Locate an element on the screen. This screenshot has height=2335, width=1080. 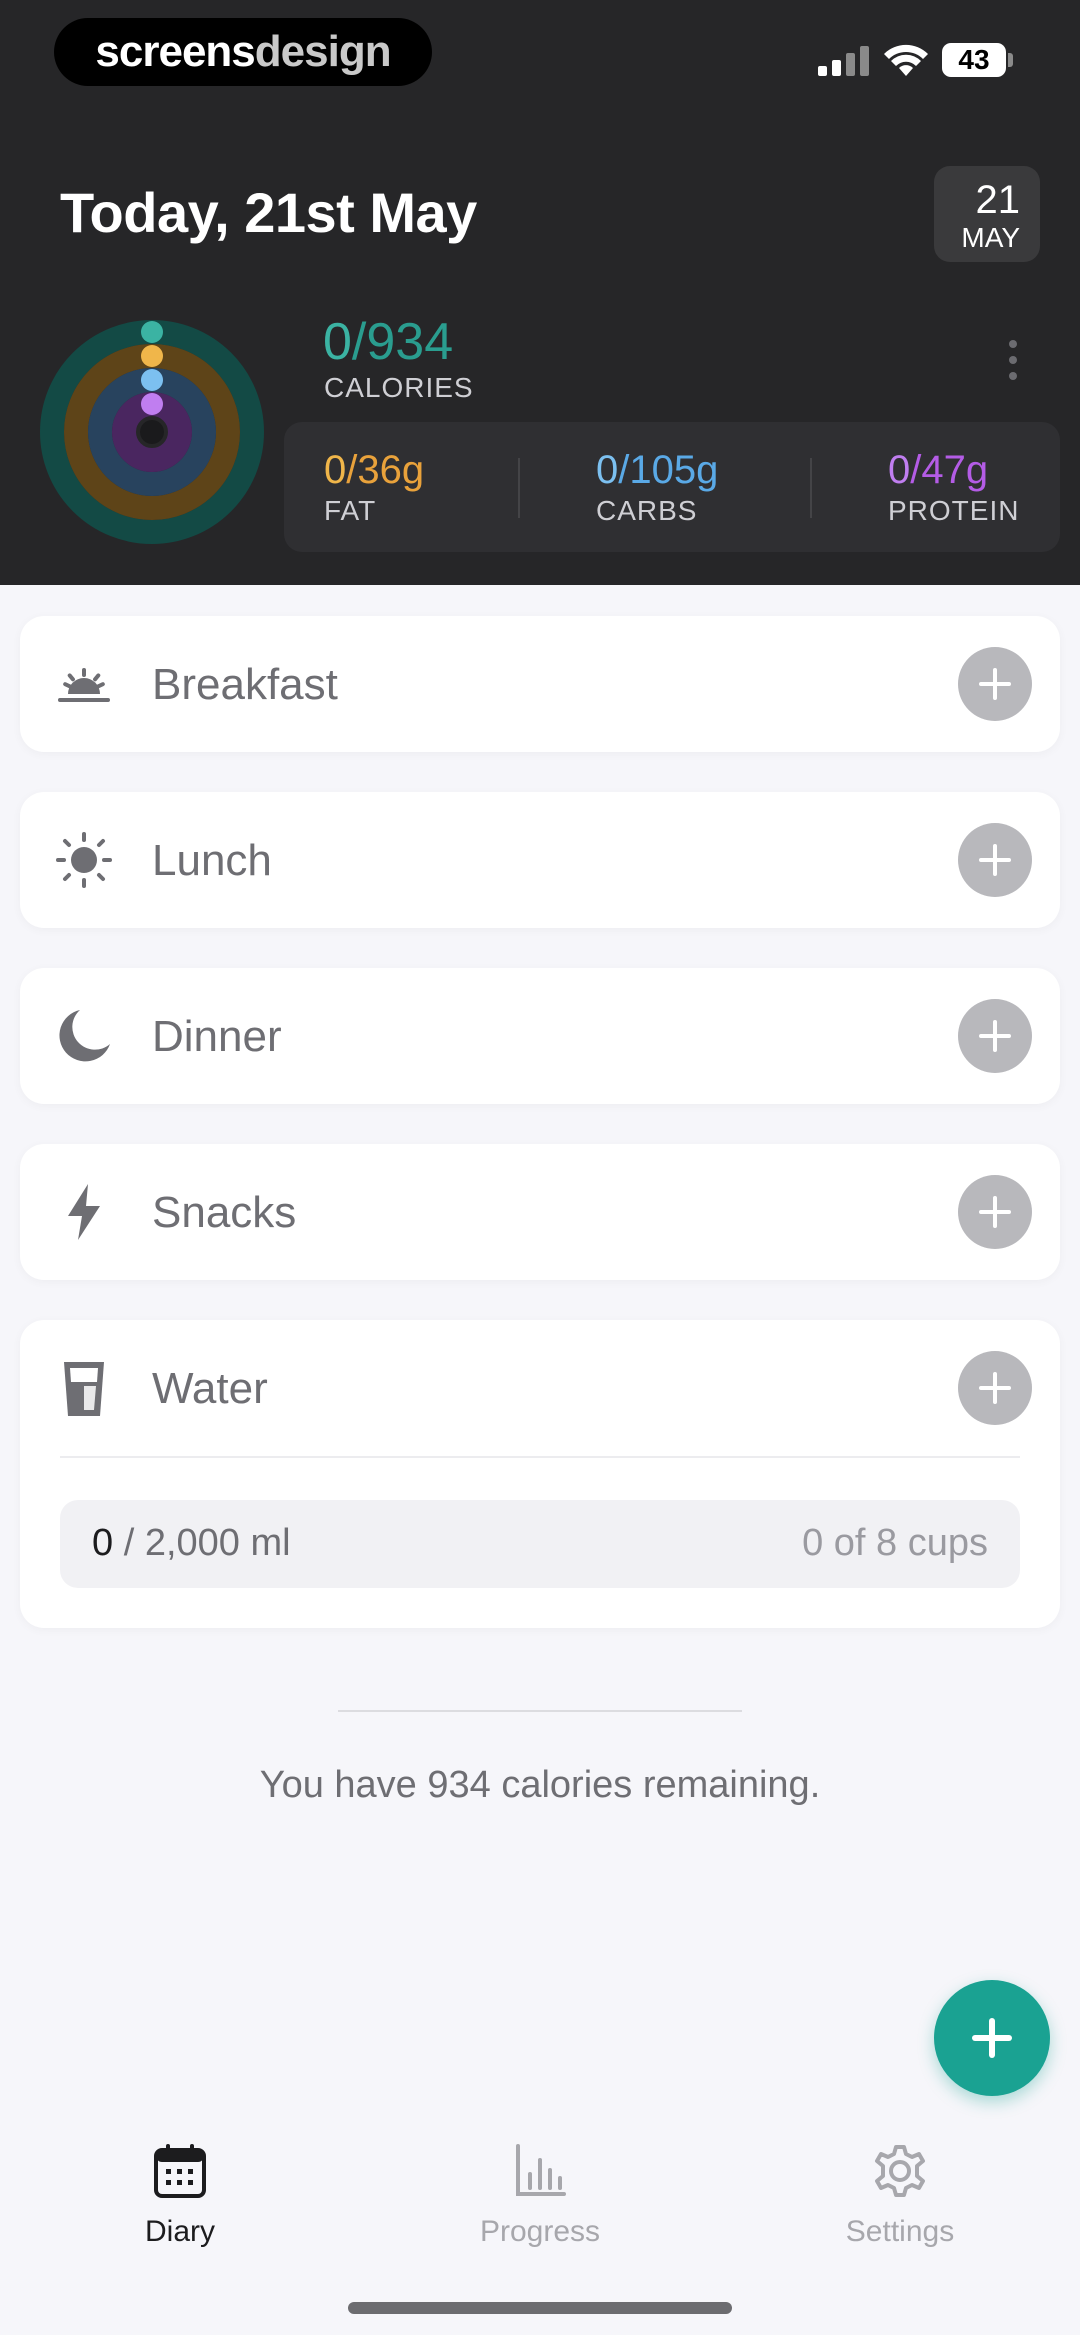
sunrise-icon is located at coordinates (84, 685).